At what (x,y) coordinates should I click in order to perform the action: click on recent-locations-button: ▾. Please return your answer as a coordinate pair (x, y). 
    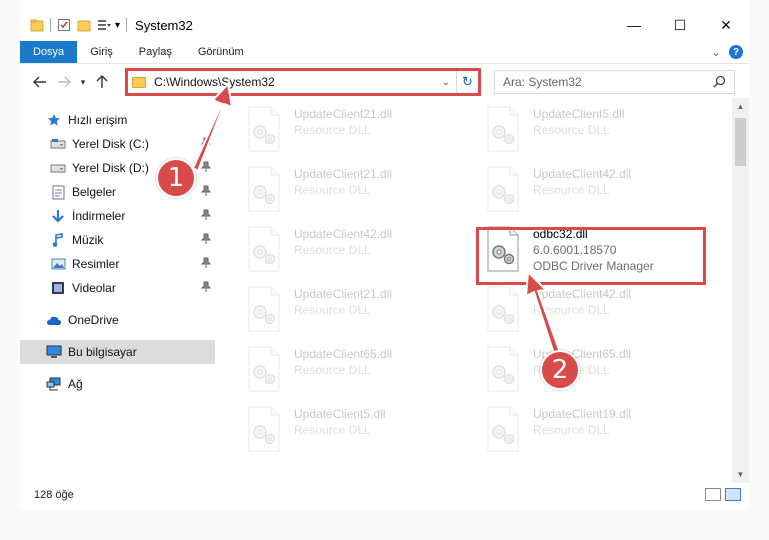
    Looking at the image, I should click on (83, 82).